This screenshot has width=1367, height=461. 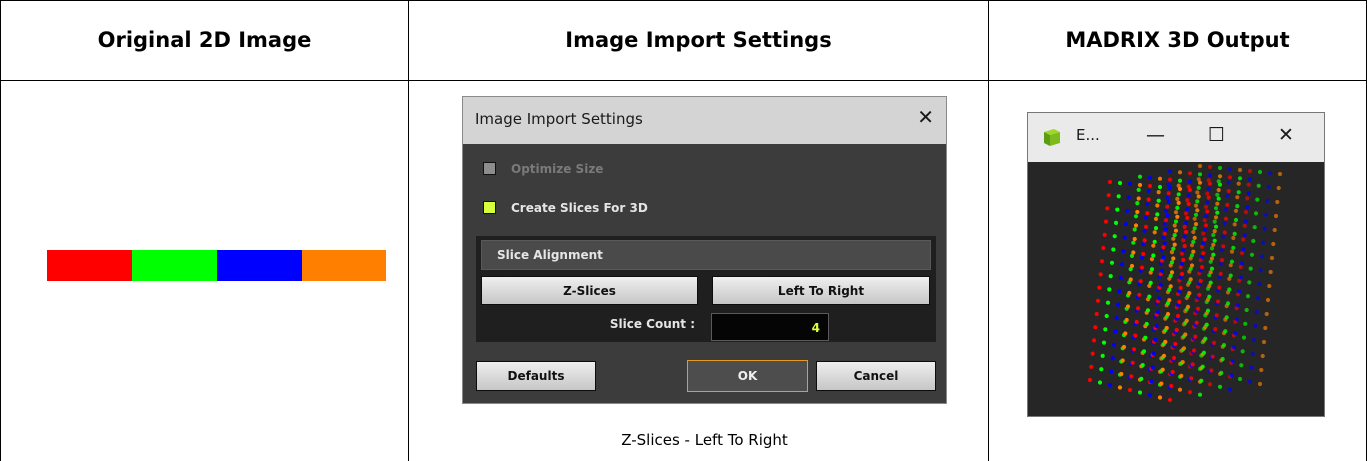 What do you see at coordinates (683, 80) in the screenshot?
I see `table-header-divider` at bounding box center [683, 80].